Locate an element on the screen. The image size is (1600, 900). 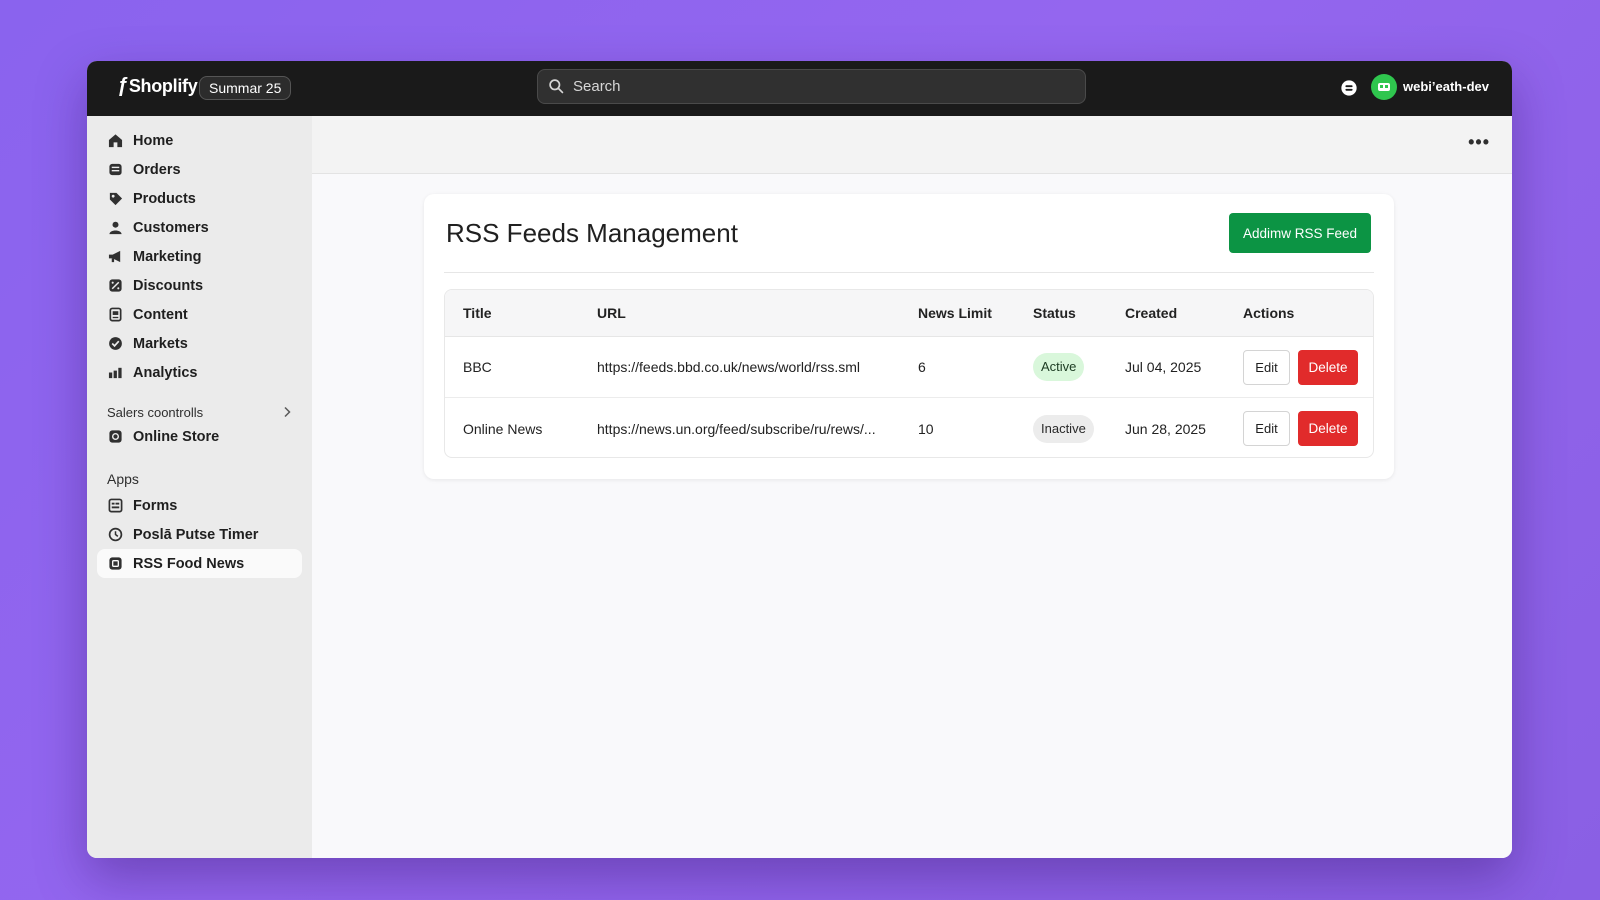
apps-header: Apps is located at coordinates (199, 478).